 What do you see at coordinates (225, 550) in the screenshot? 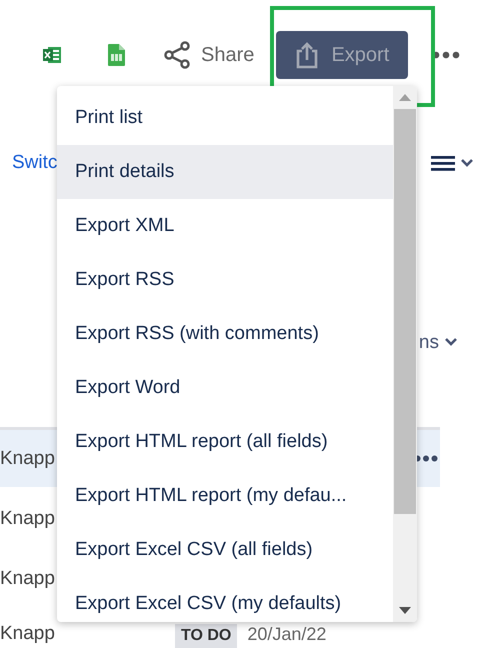
I see `menu-item: Export Excel CSV (all fields)` at bounding box center [225, 550].